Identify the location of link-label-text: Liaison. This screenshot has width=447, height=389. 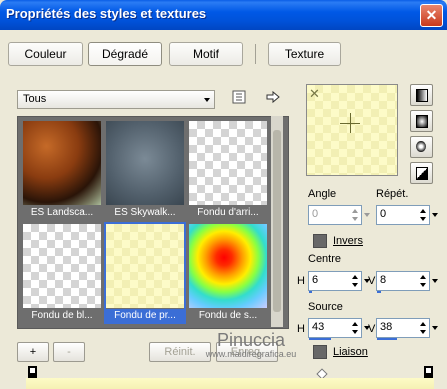
(350, 352).